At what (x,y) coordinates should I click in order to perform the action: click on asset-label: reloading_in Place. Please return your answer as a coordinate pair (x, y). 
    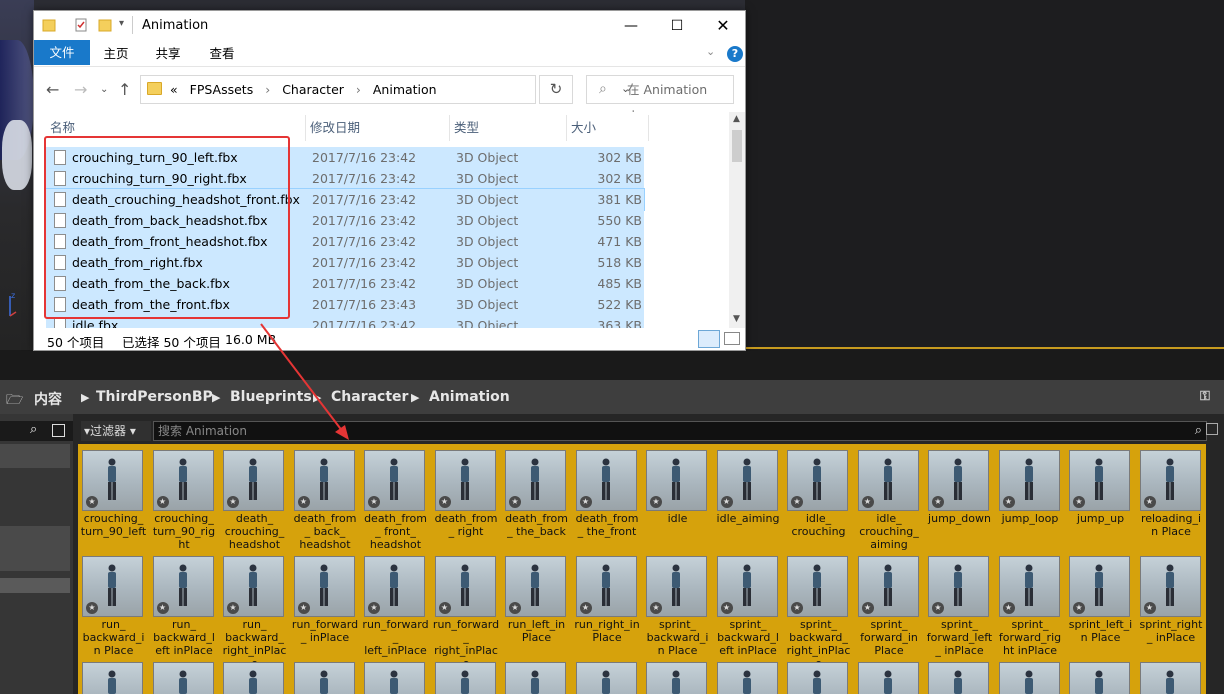
    Looking at the image, I should click on (1171, 525).